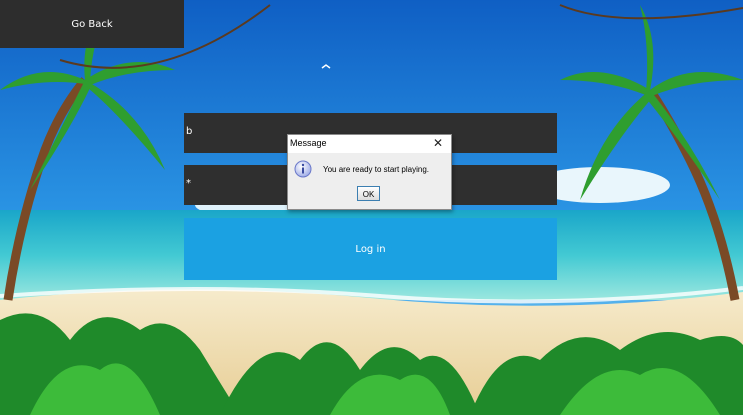 The height and width of the screenshot is (415, 743). What do you see at coordinates (369, 144) in the screenshot?
I see `dialog-titlebar: Message ✕` at bounding box center [369, 144].